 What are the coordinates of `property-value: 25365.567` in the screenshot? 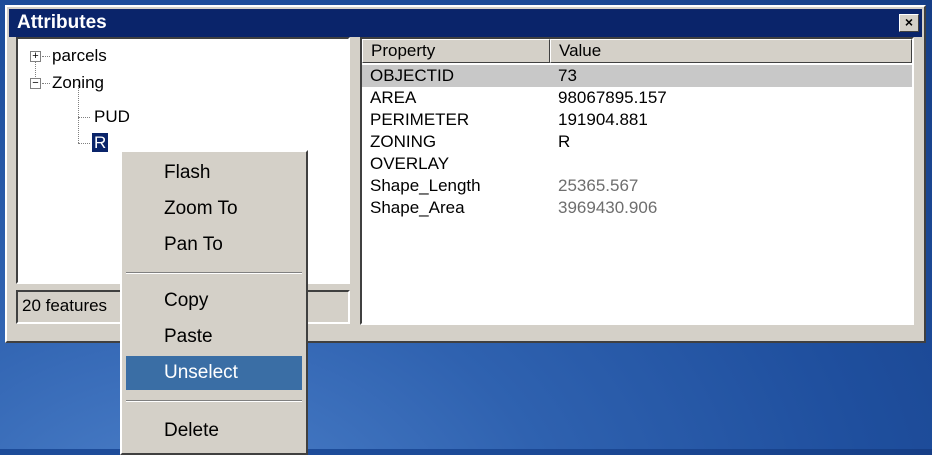 It's located at (598, 185).